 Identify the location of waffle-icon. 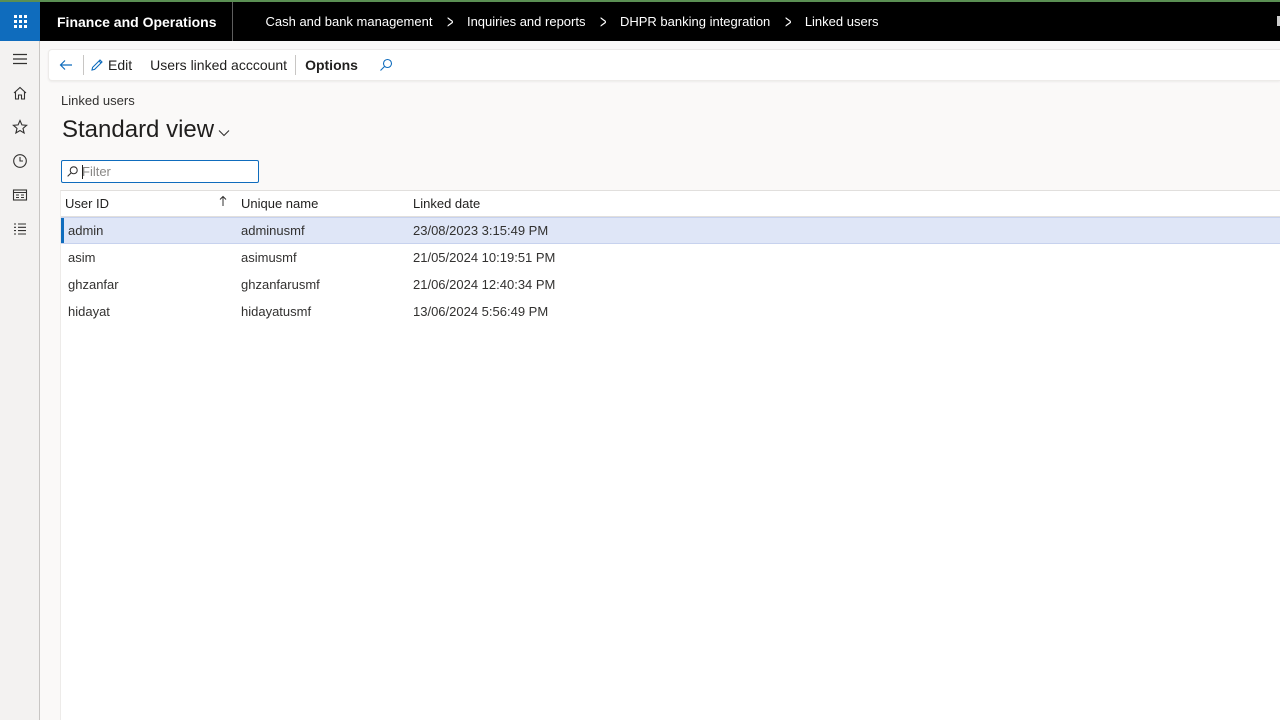
(20, 21).